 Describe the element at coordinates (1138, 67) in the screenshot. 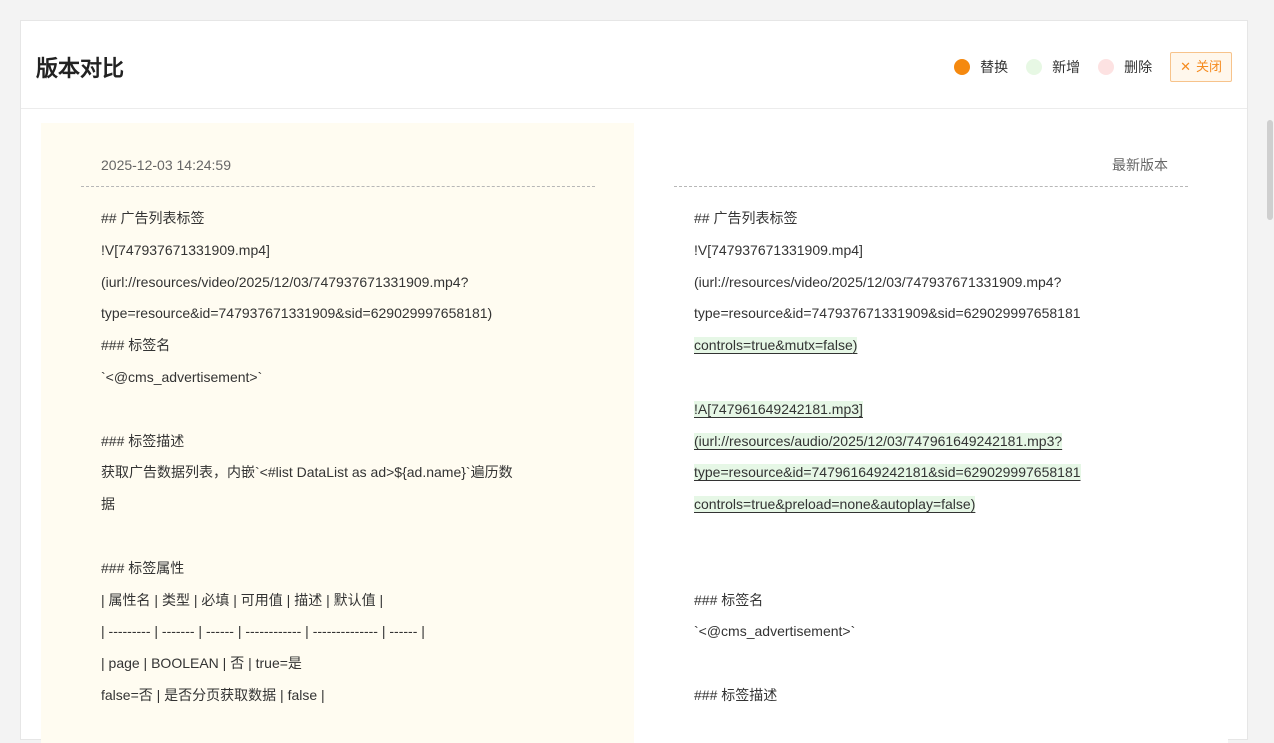

I see `legend-delete-label: 删除` at that location.